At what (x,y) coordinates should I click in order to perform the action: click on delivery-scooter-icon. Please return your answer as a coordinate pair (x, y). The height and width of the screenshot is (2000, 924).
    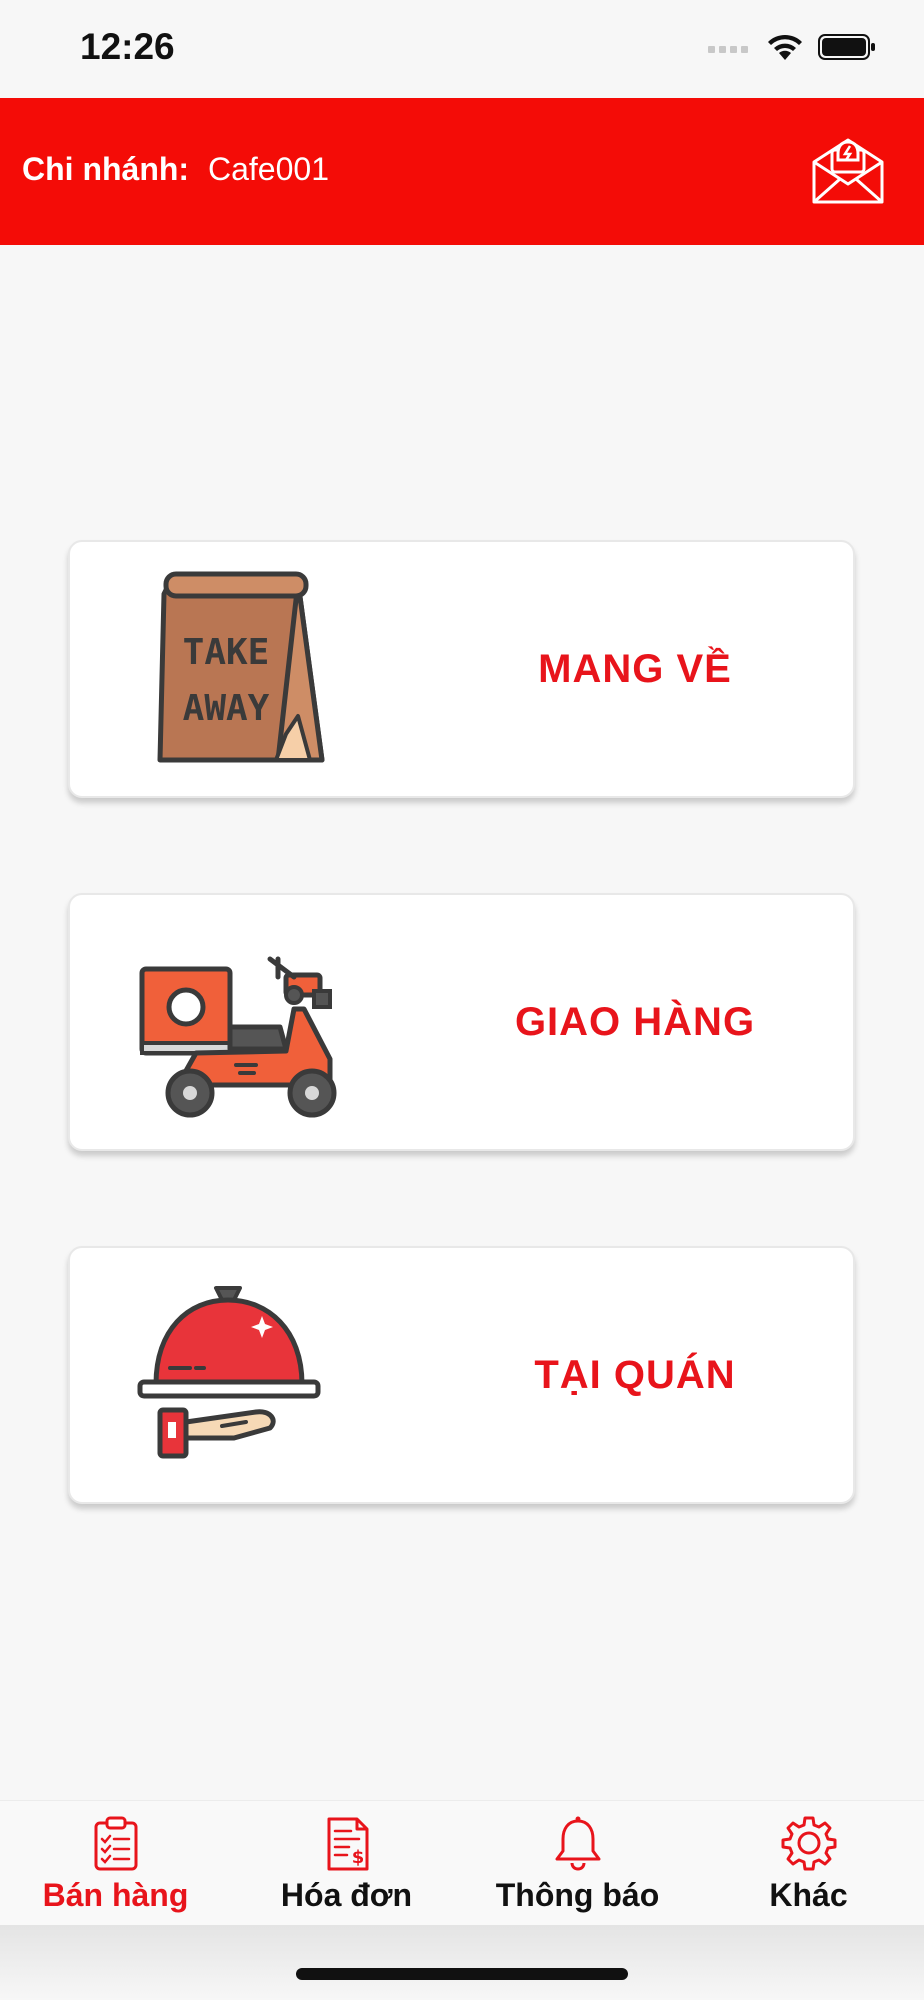
    Looking at the image, I should click on (238, 1037).